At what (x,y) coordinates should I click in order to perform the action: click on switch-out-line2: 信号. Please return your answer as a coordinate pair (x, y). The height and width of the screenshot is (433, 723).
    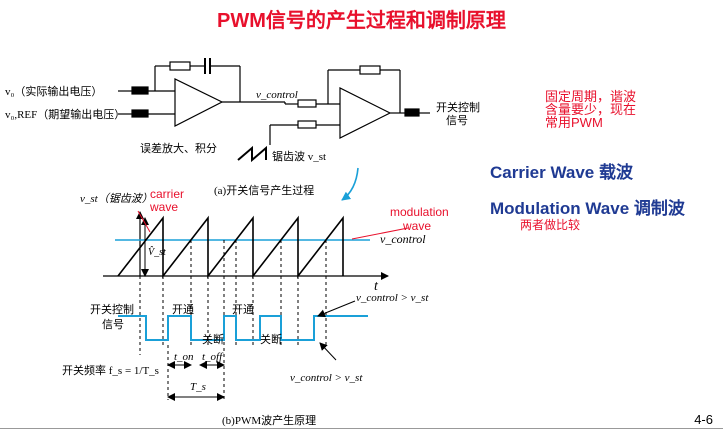
    Looking at the image, I should click on (457, 121).